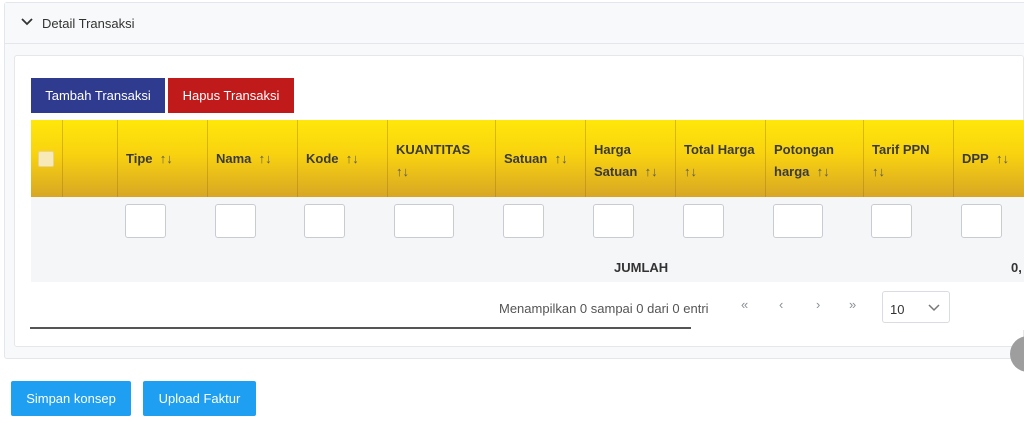 The height and width of the screenshot is (427, 1024). Describe the element at coordinates (235, 221) in the screenshot. I see `filter-nama-input` at that location.